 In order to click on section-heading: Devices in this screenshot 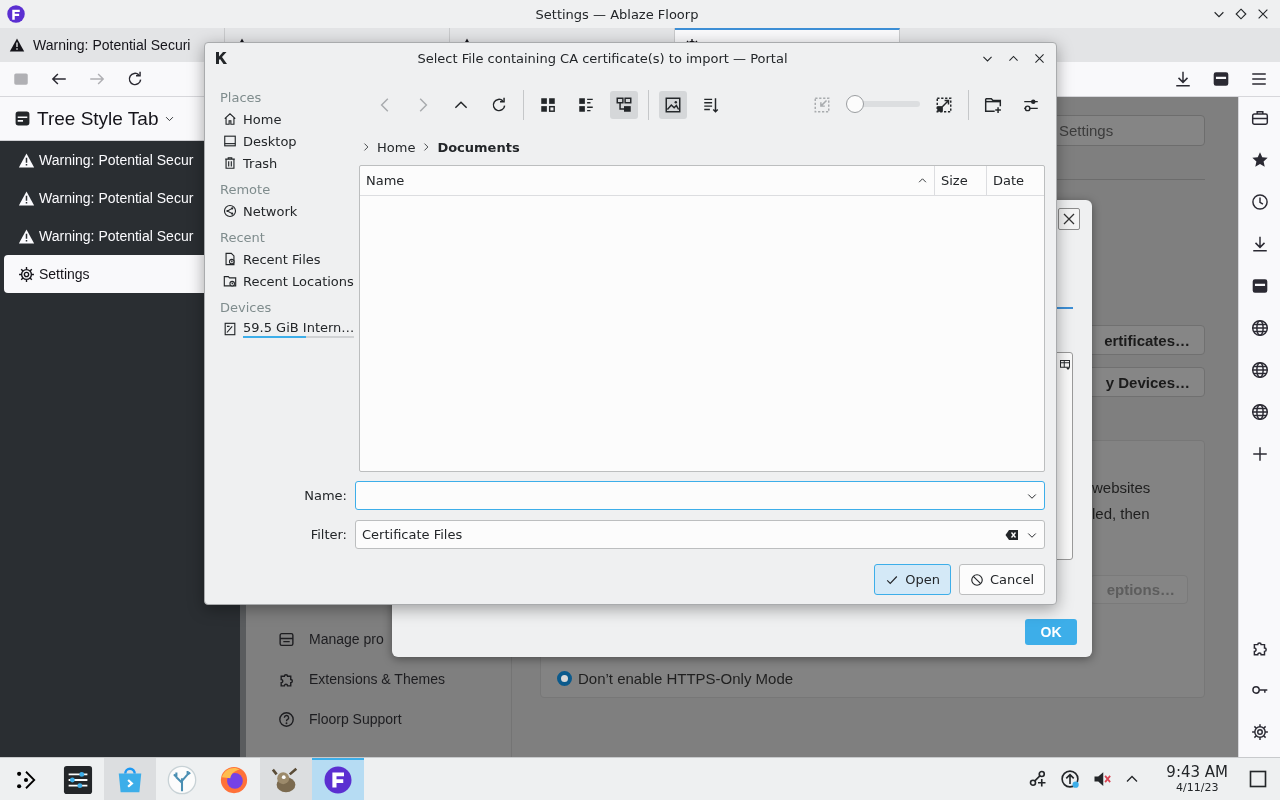, I will do `click(246, 308)`.